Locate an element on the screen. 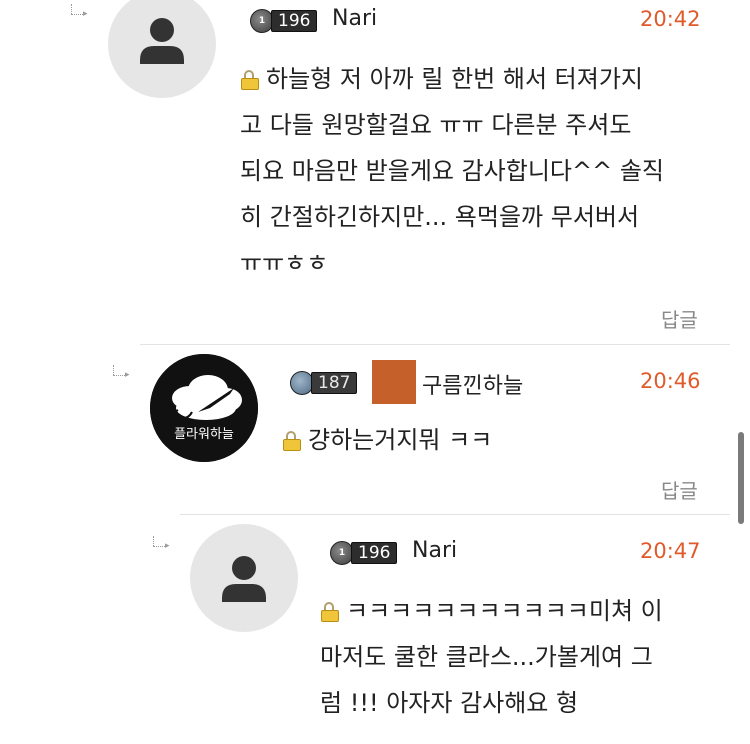  avatar-caption: 플라워하늘 is located at coordinates (204, 434).